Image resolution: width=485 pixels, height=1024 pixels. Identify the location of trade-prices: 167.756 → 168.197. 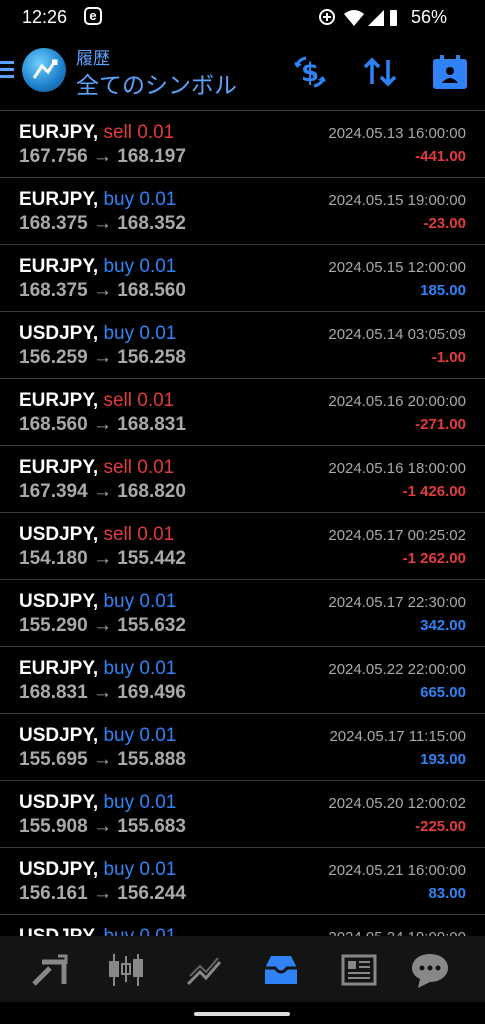
(102, 156).